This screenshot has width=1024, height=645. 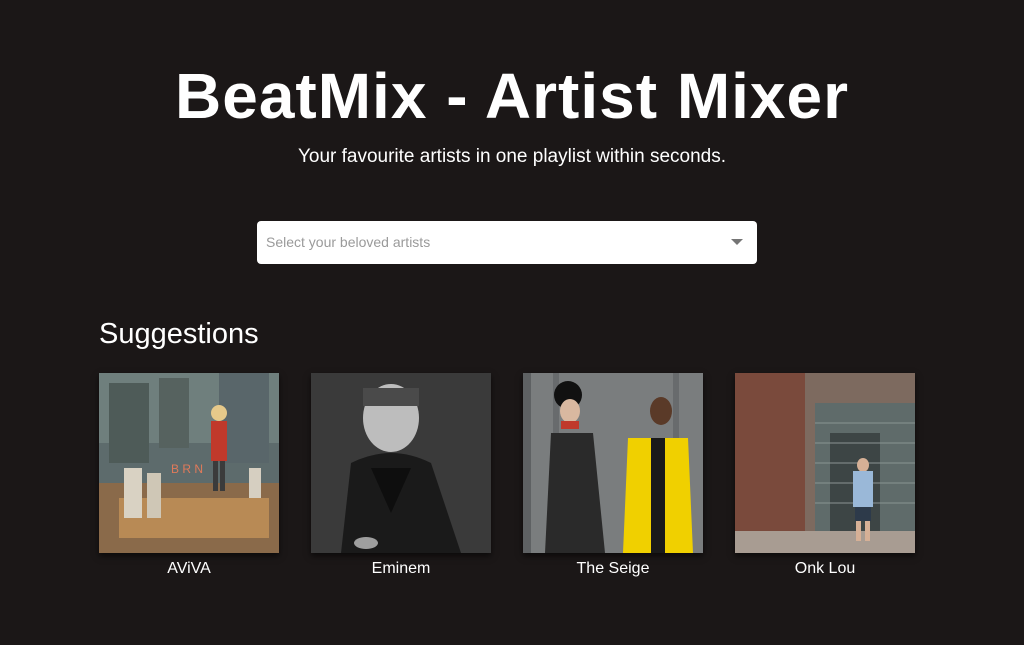 I want to click on artist-card-onk-lou: Onk Lou, so click(x=825, y=476).